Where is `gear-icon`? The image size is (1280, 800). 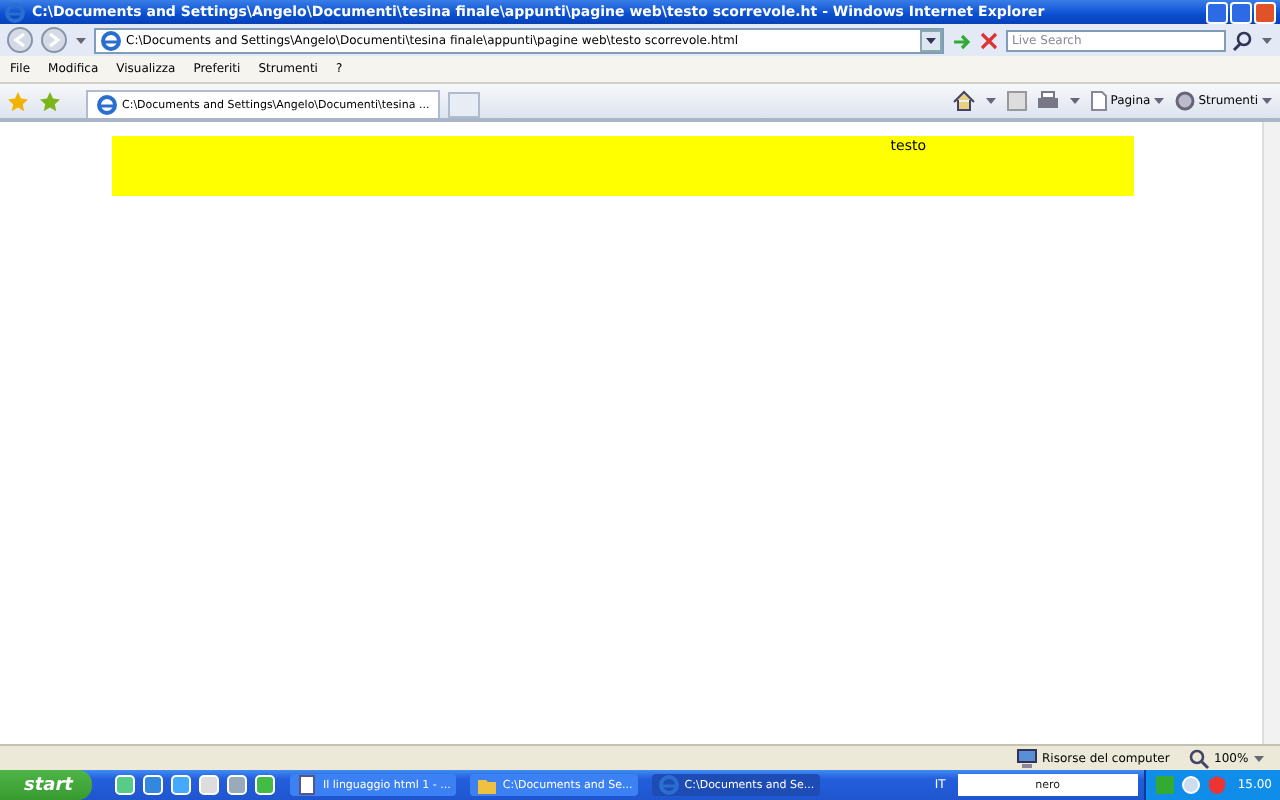
gear-icon is located at coordinates (1185, 101).